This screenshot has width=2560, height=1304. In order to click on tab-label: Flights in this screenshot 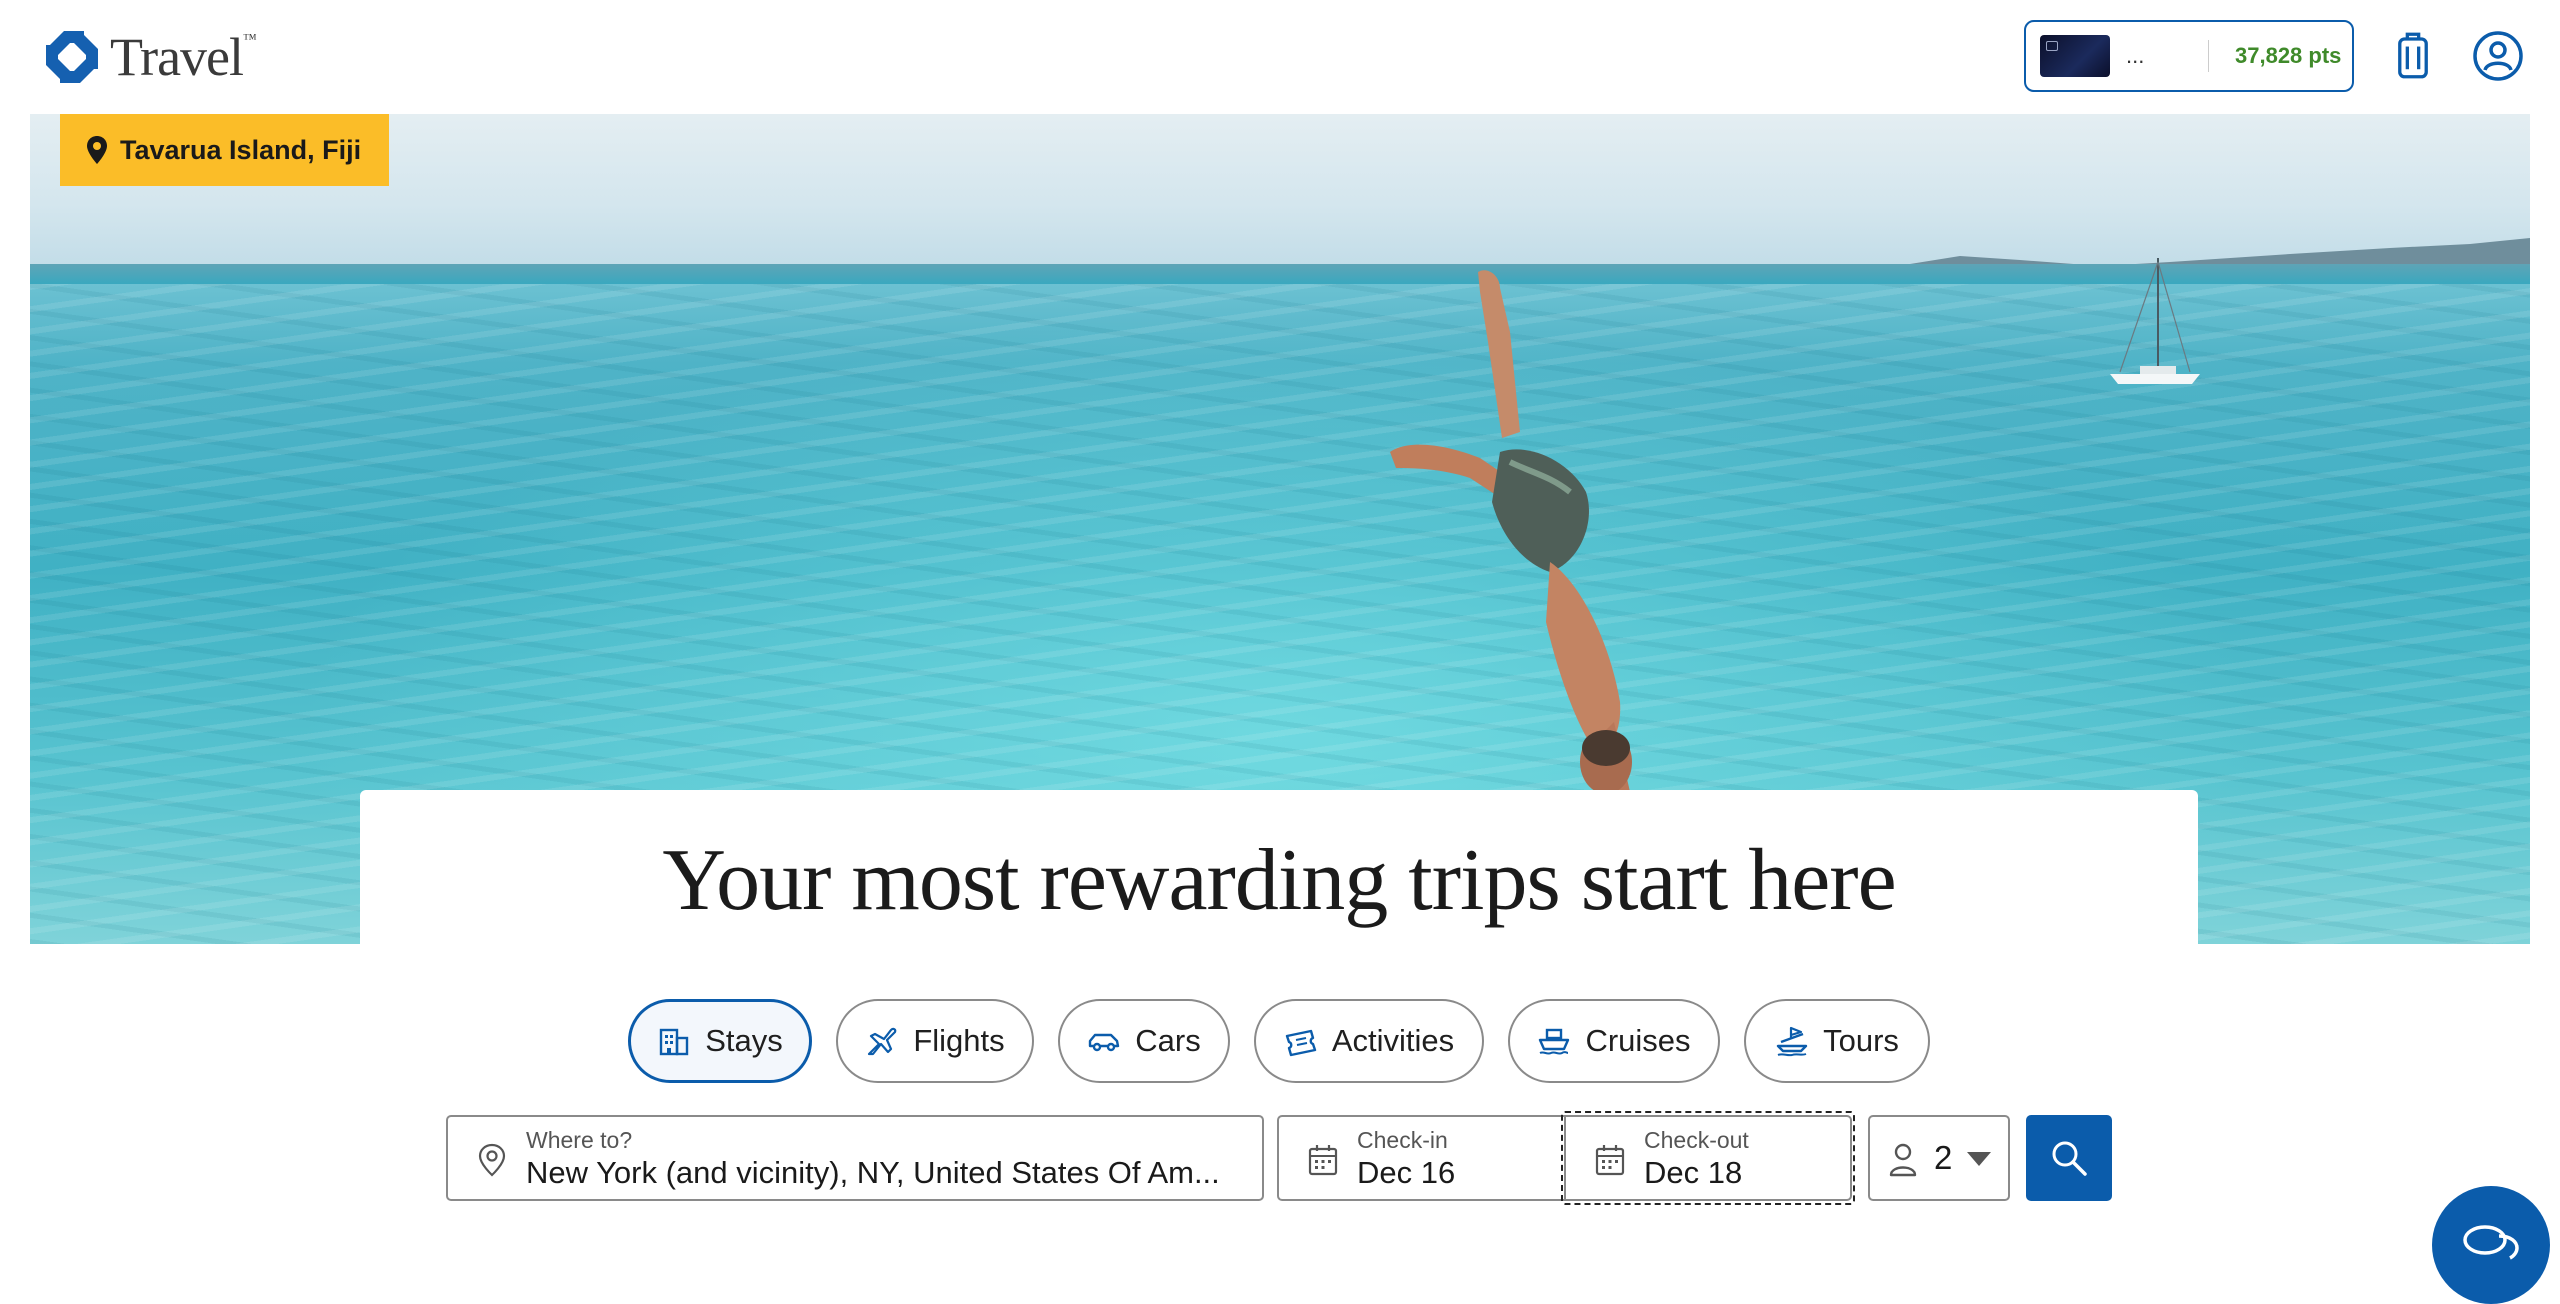, I will do `click(959, 1040)`.